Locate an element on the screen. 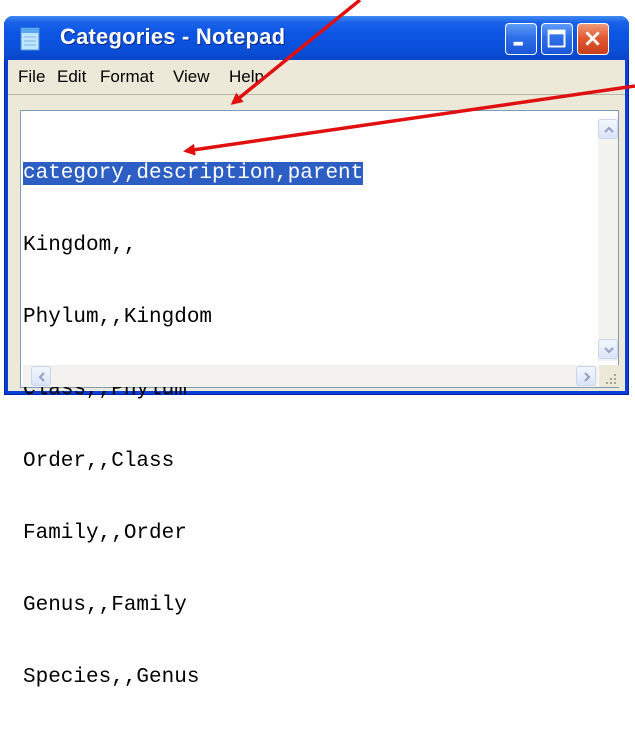  selected-text: category,description,parent is located at coordinates (193, 173).